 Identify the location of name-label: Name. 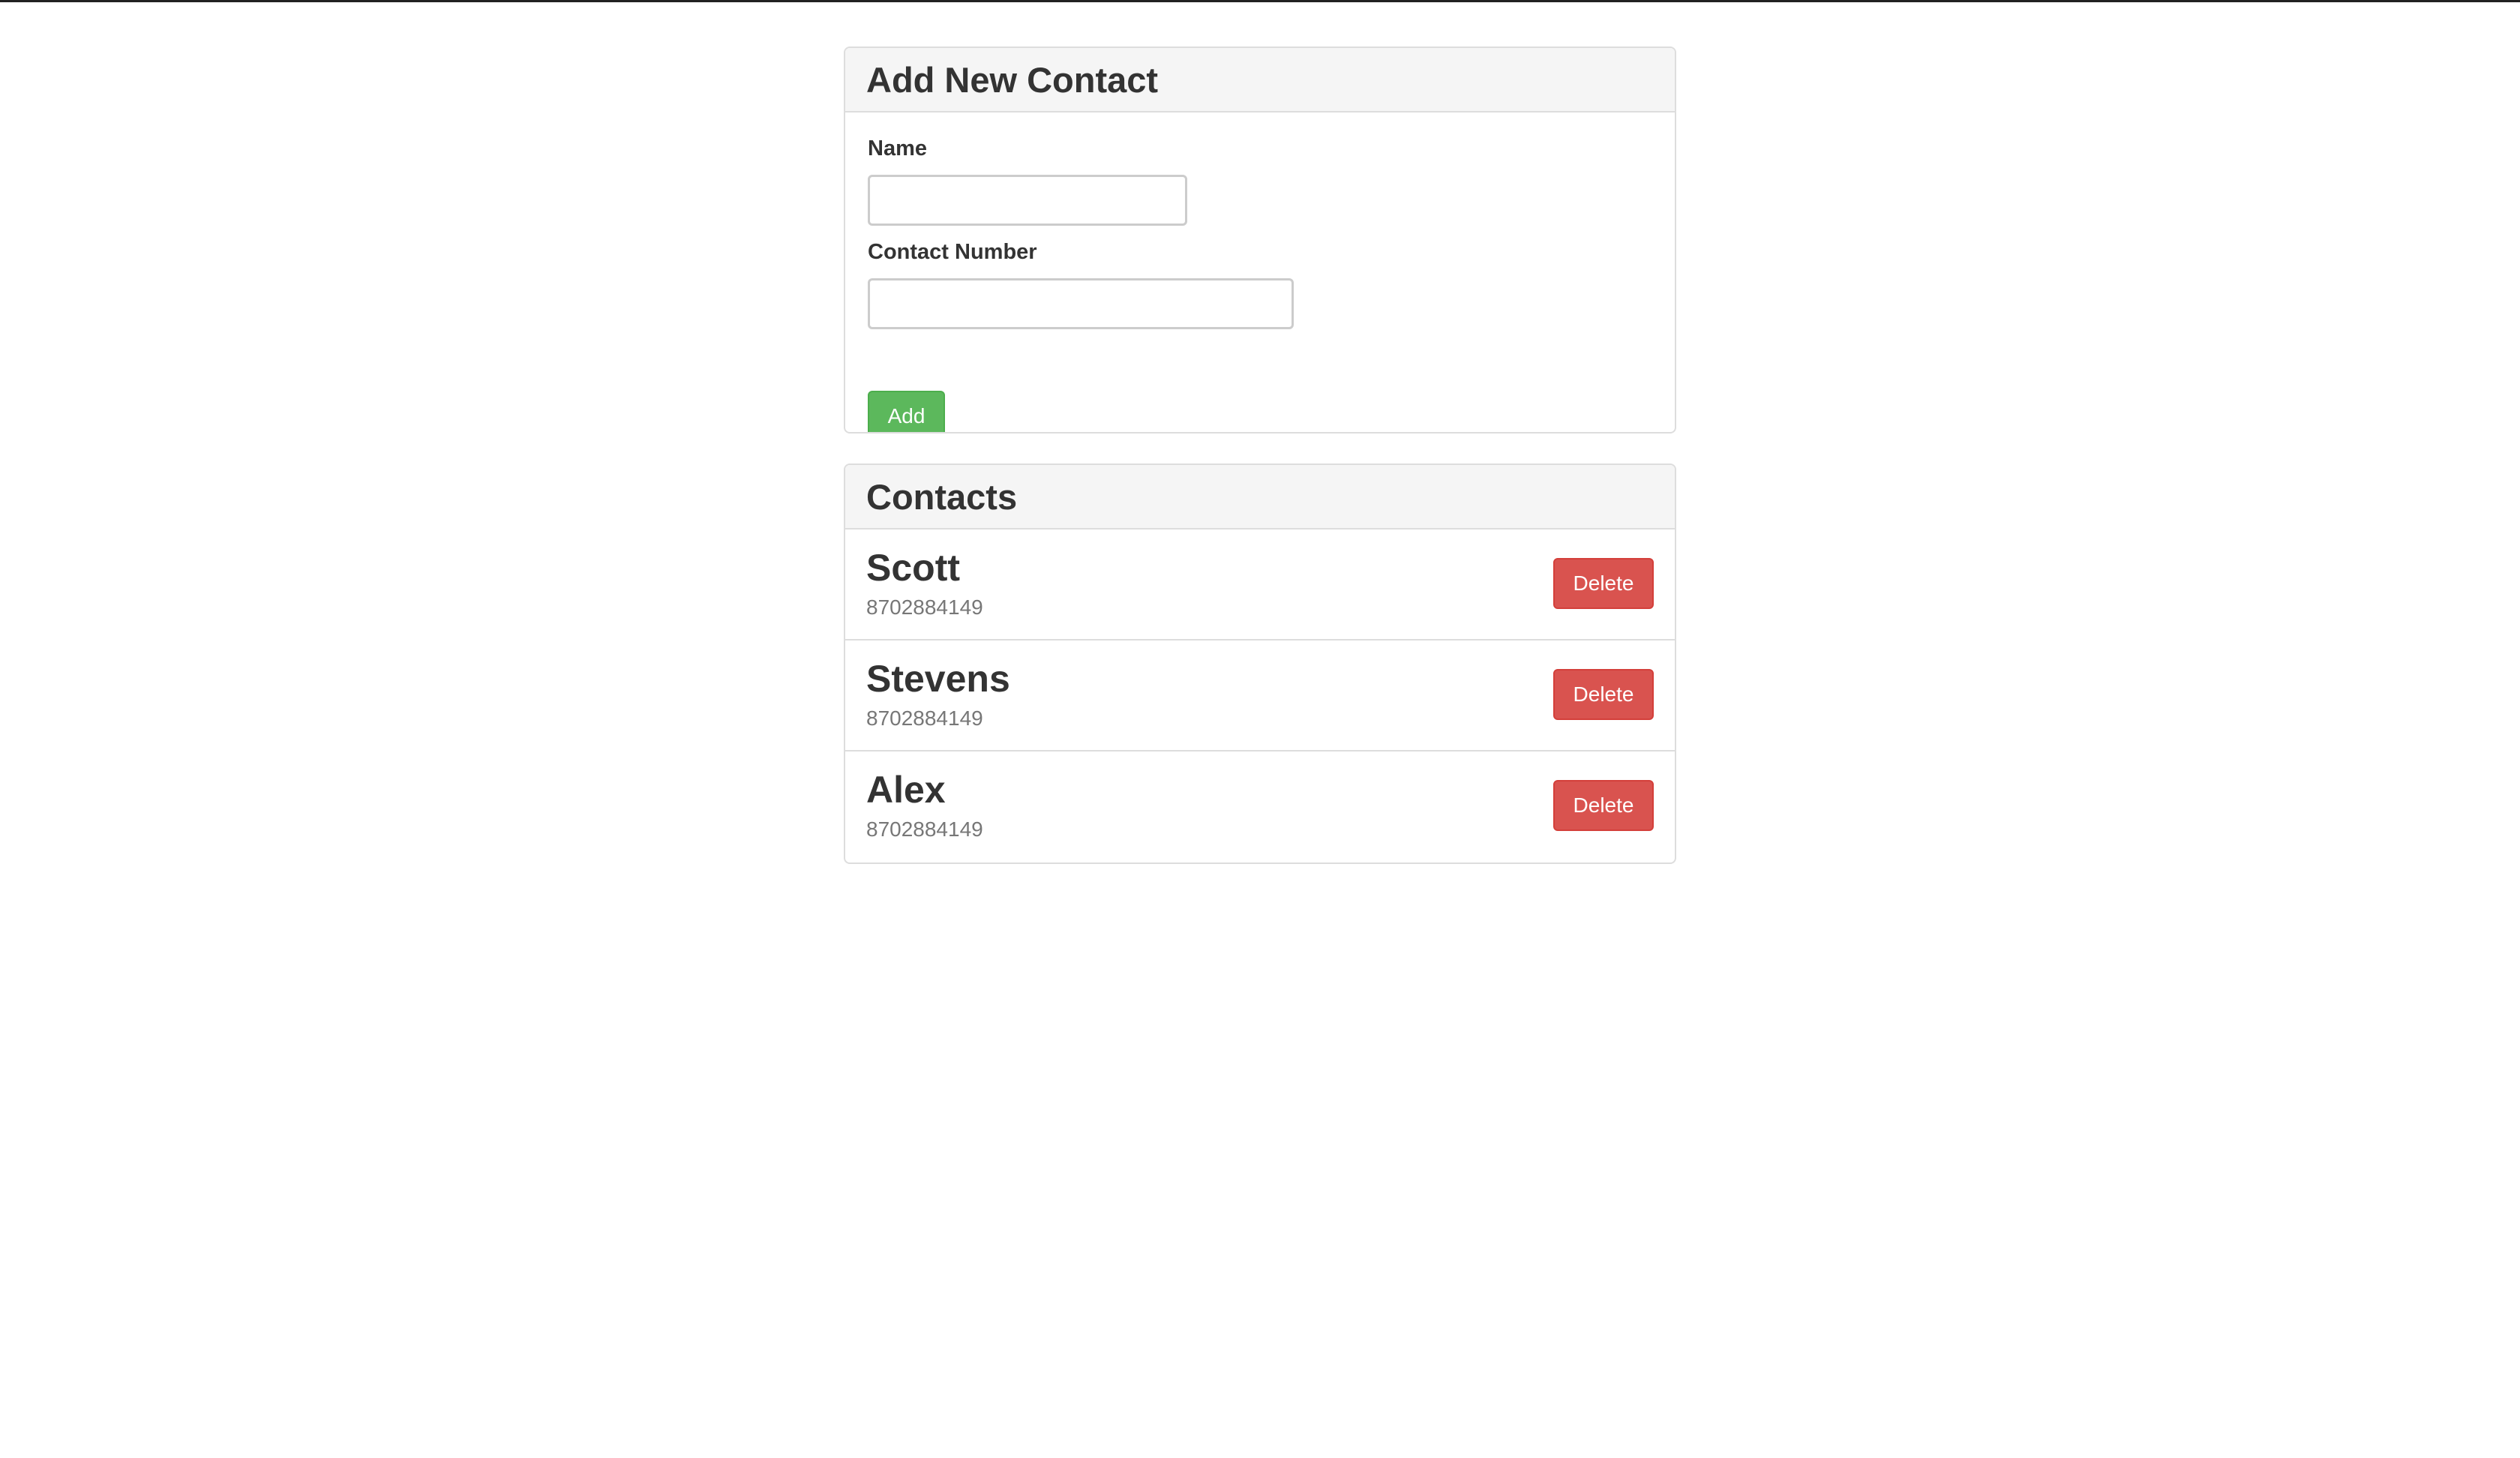
(897, 148).